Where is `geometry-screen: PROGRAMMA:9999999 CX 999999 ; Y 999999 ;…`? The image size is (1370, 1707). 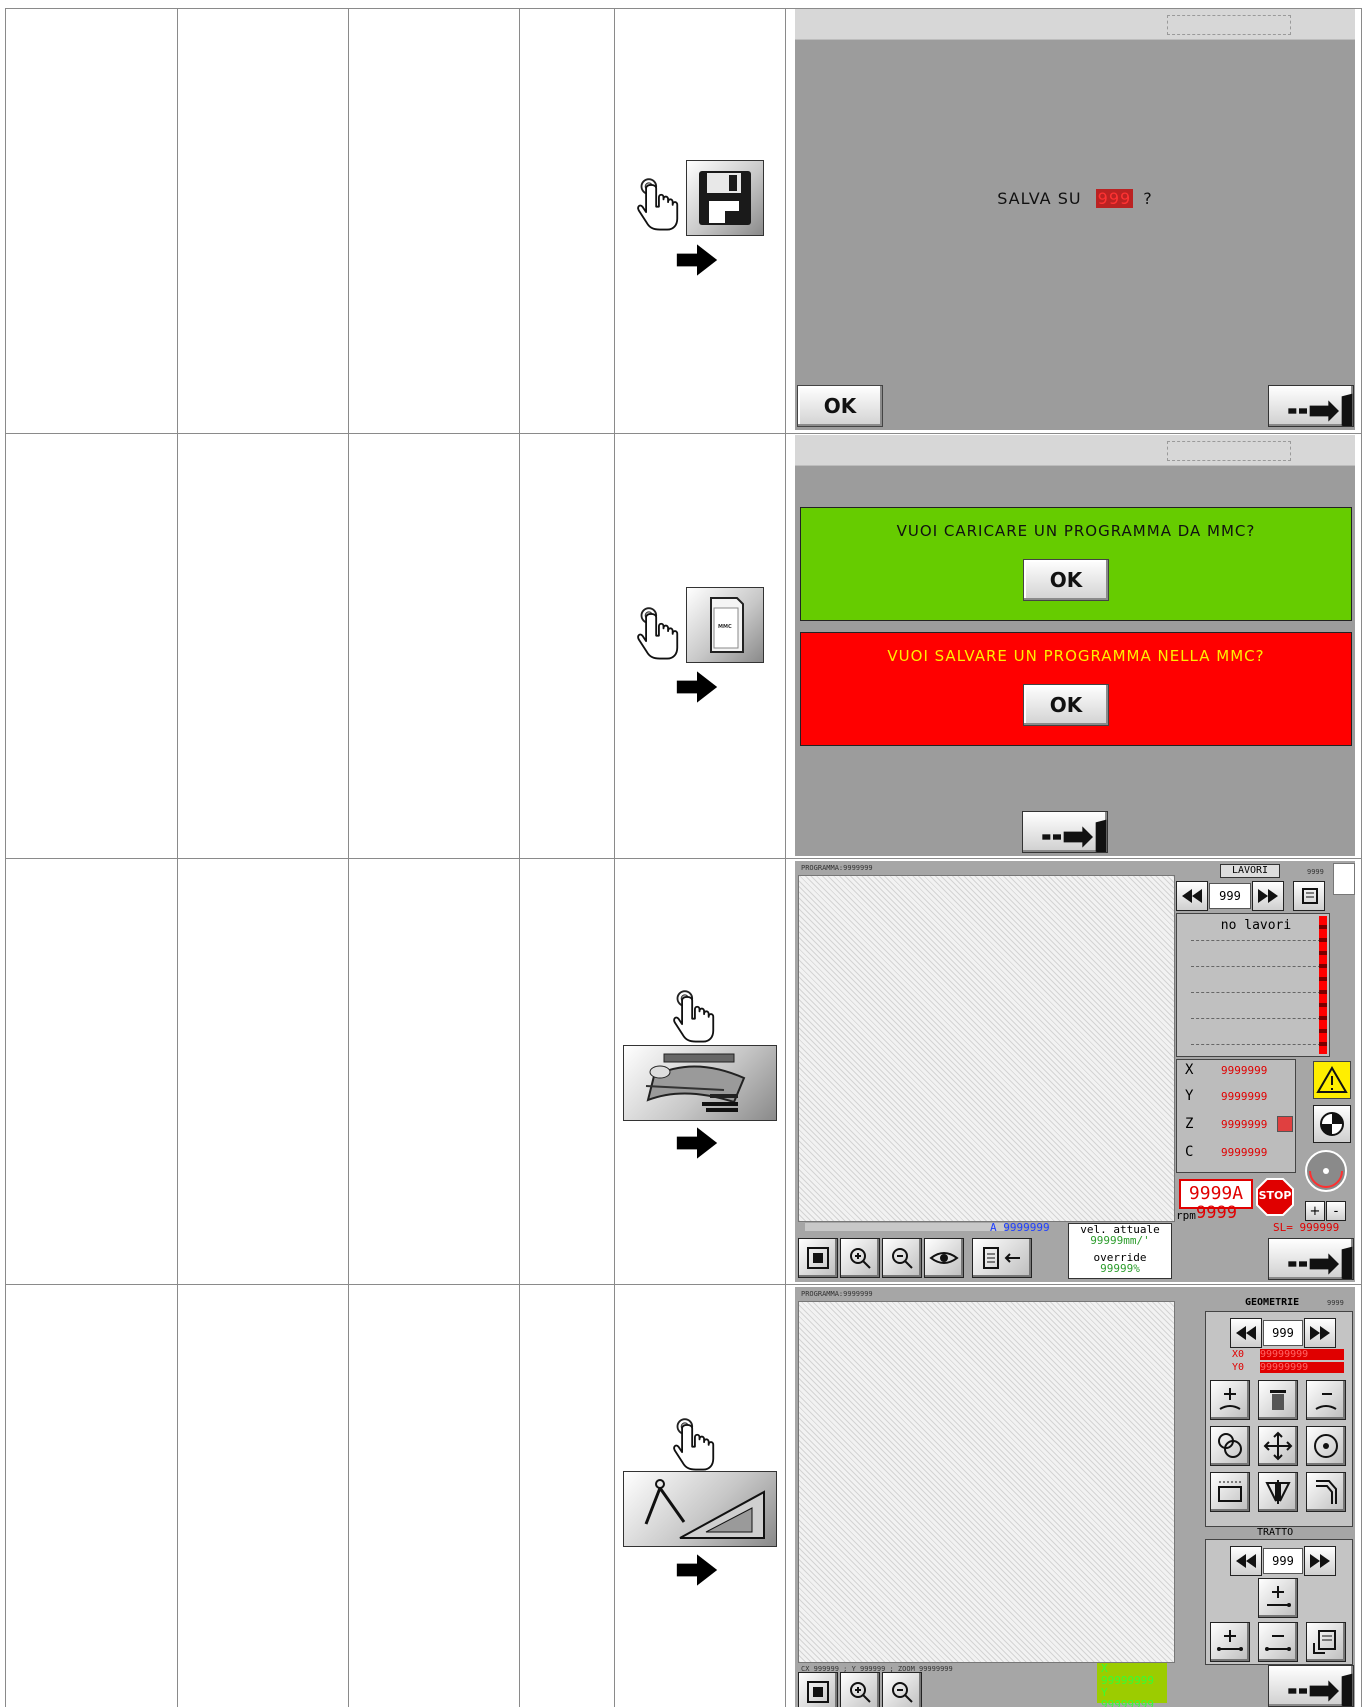 geometry-screen: PROGRAMMA:9999999 CX 999999 ; Y 999999 ;… is located at coordinates (1075, 1497).